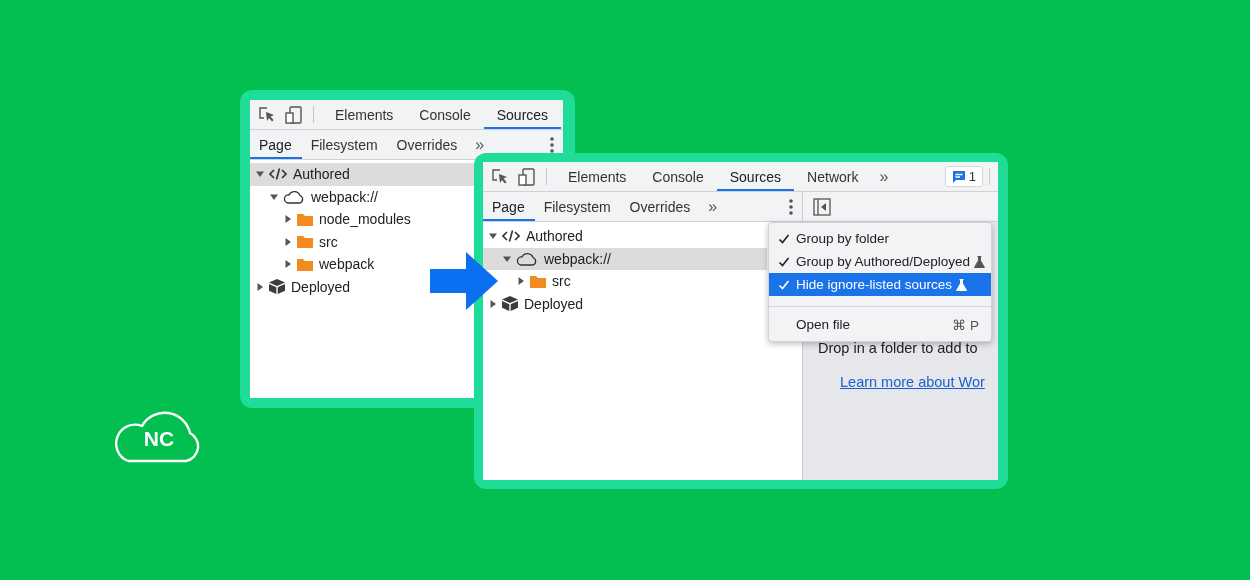  Describe the element at coordinates (966, 324) in the screenshot. I see `shortcut-hint: ⌘ P` at that location.